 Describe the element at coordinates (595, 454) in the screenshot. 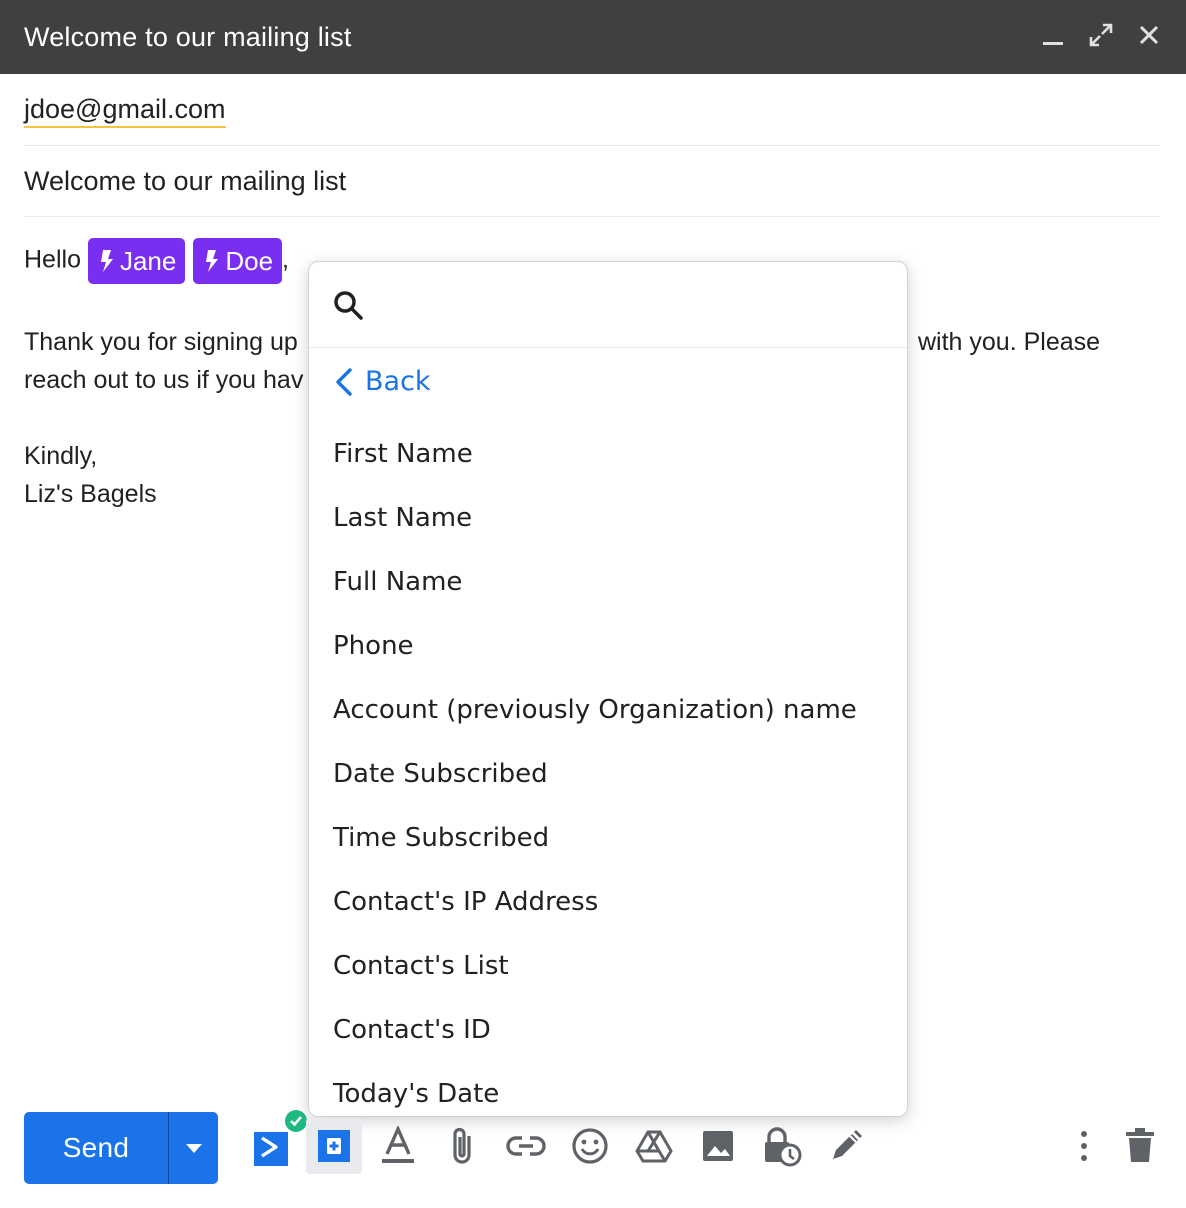

I see `field-item-first-name: First Name` at that location.